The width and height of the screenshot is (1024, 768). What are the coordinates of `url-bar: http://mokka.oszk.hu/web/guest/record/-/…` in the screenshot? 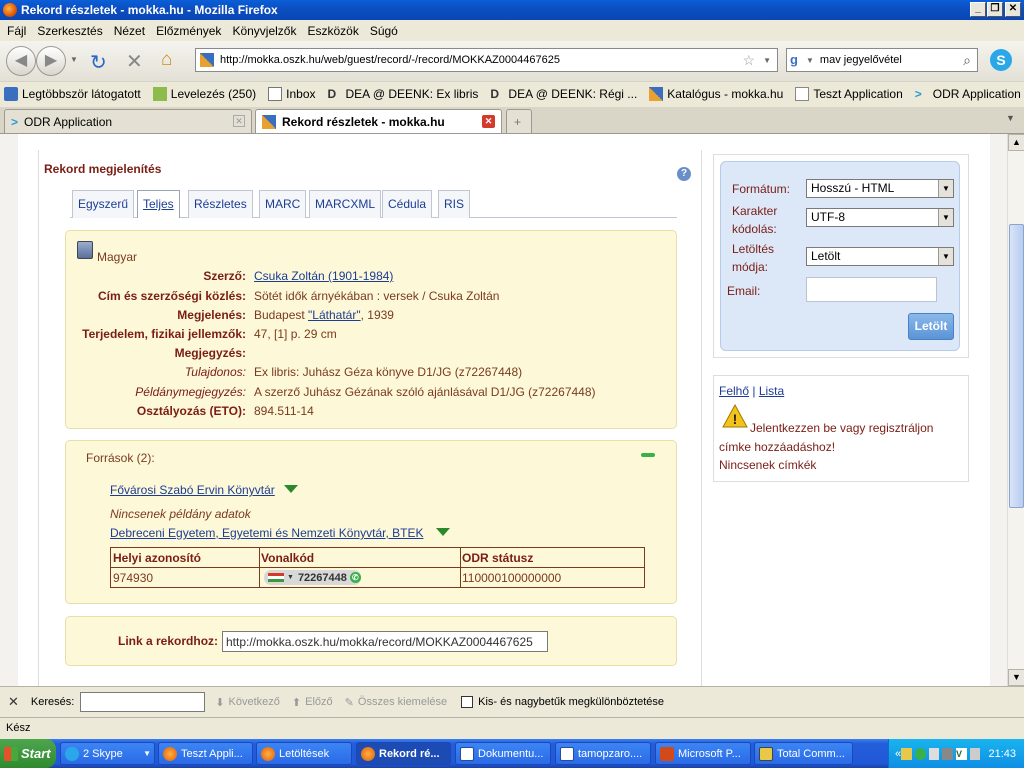 It's located at (486, 60).